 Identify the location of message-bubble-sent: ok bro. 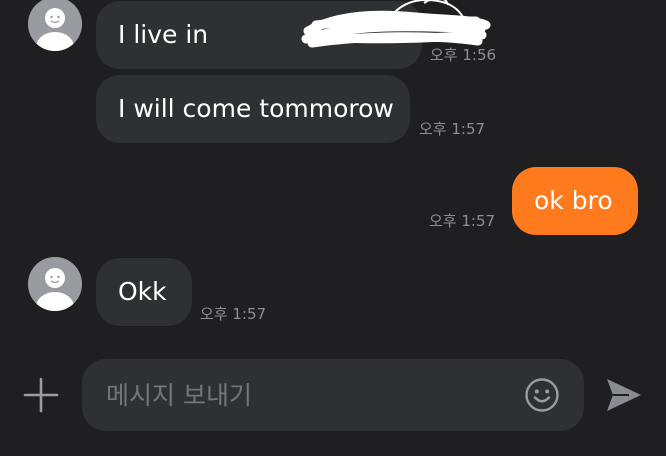
(575, 201).